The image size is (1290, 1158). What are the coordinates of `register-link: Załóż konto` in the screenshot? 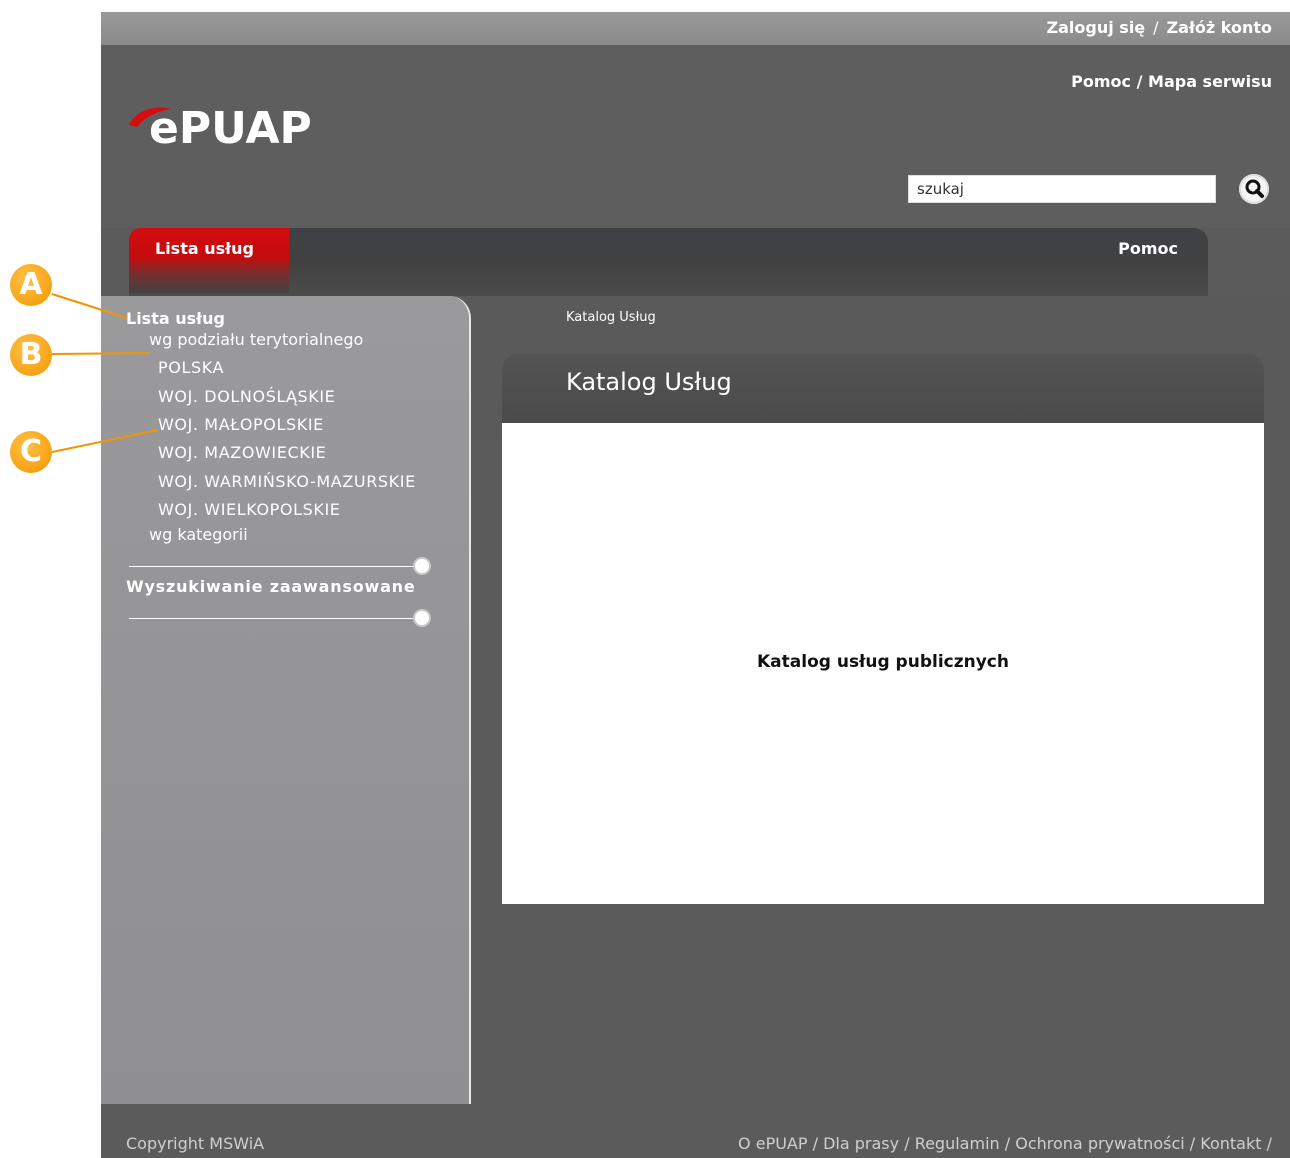 It's located at (1219, 27).